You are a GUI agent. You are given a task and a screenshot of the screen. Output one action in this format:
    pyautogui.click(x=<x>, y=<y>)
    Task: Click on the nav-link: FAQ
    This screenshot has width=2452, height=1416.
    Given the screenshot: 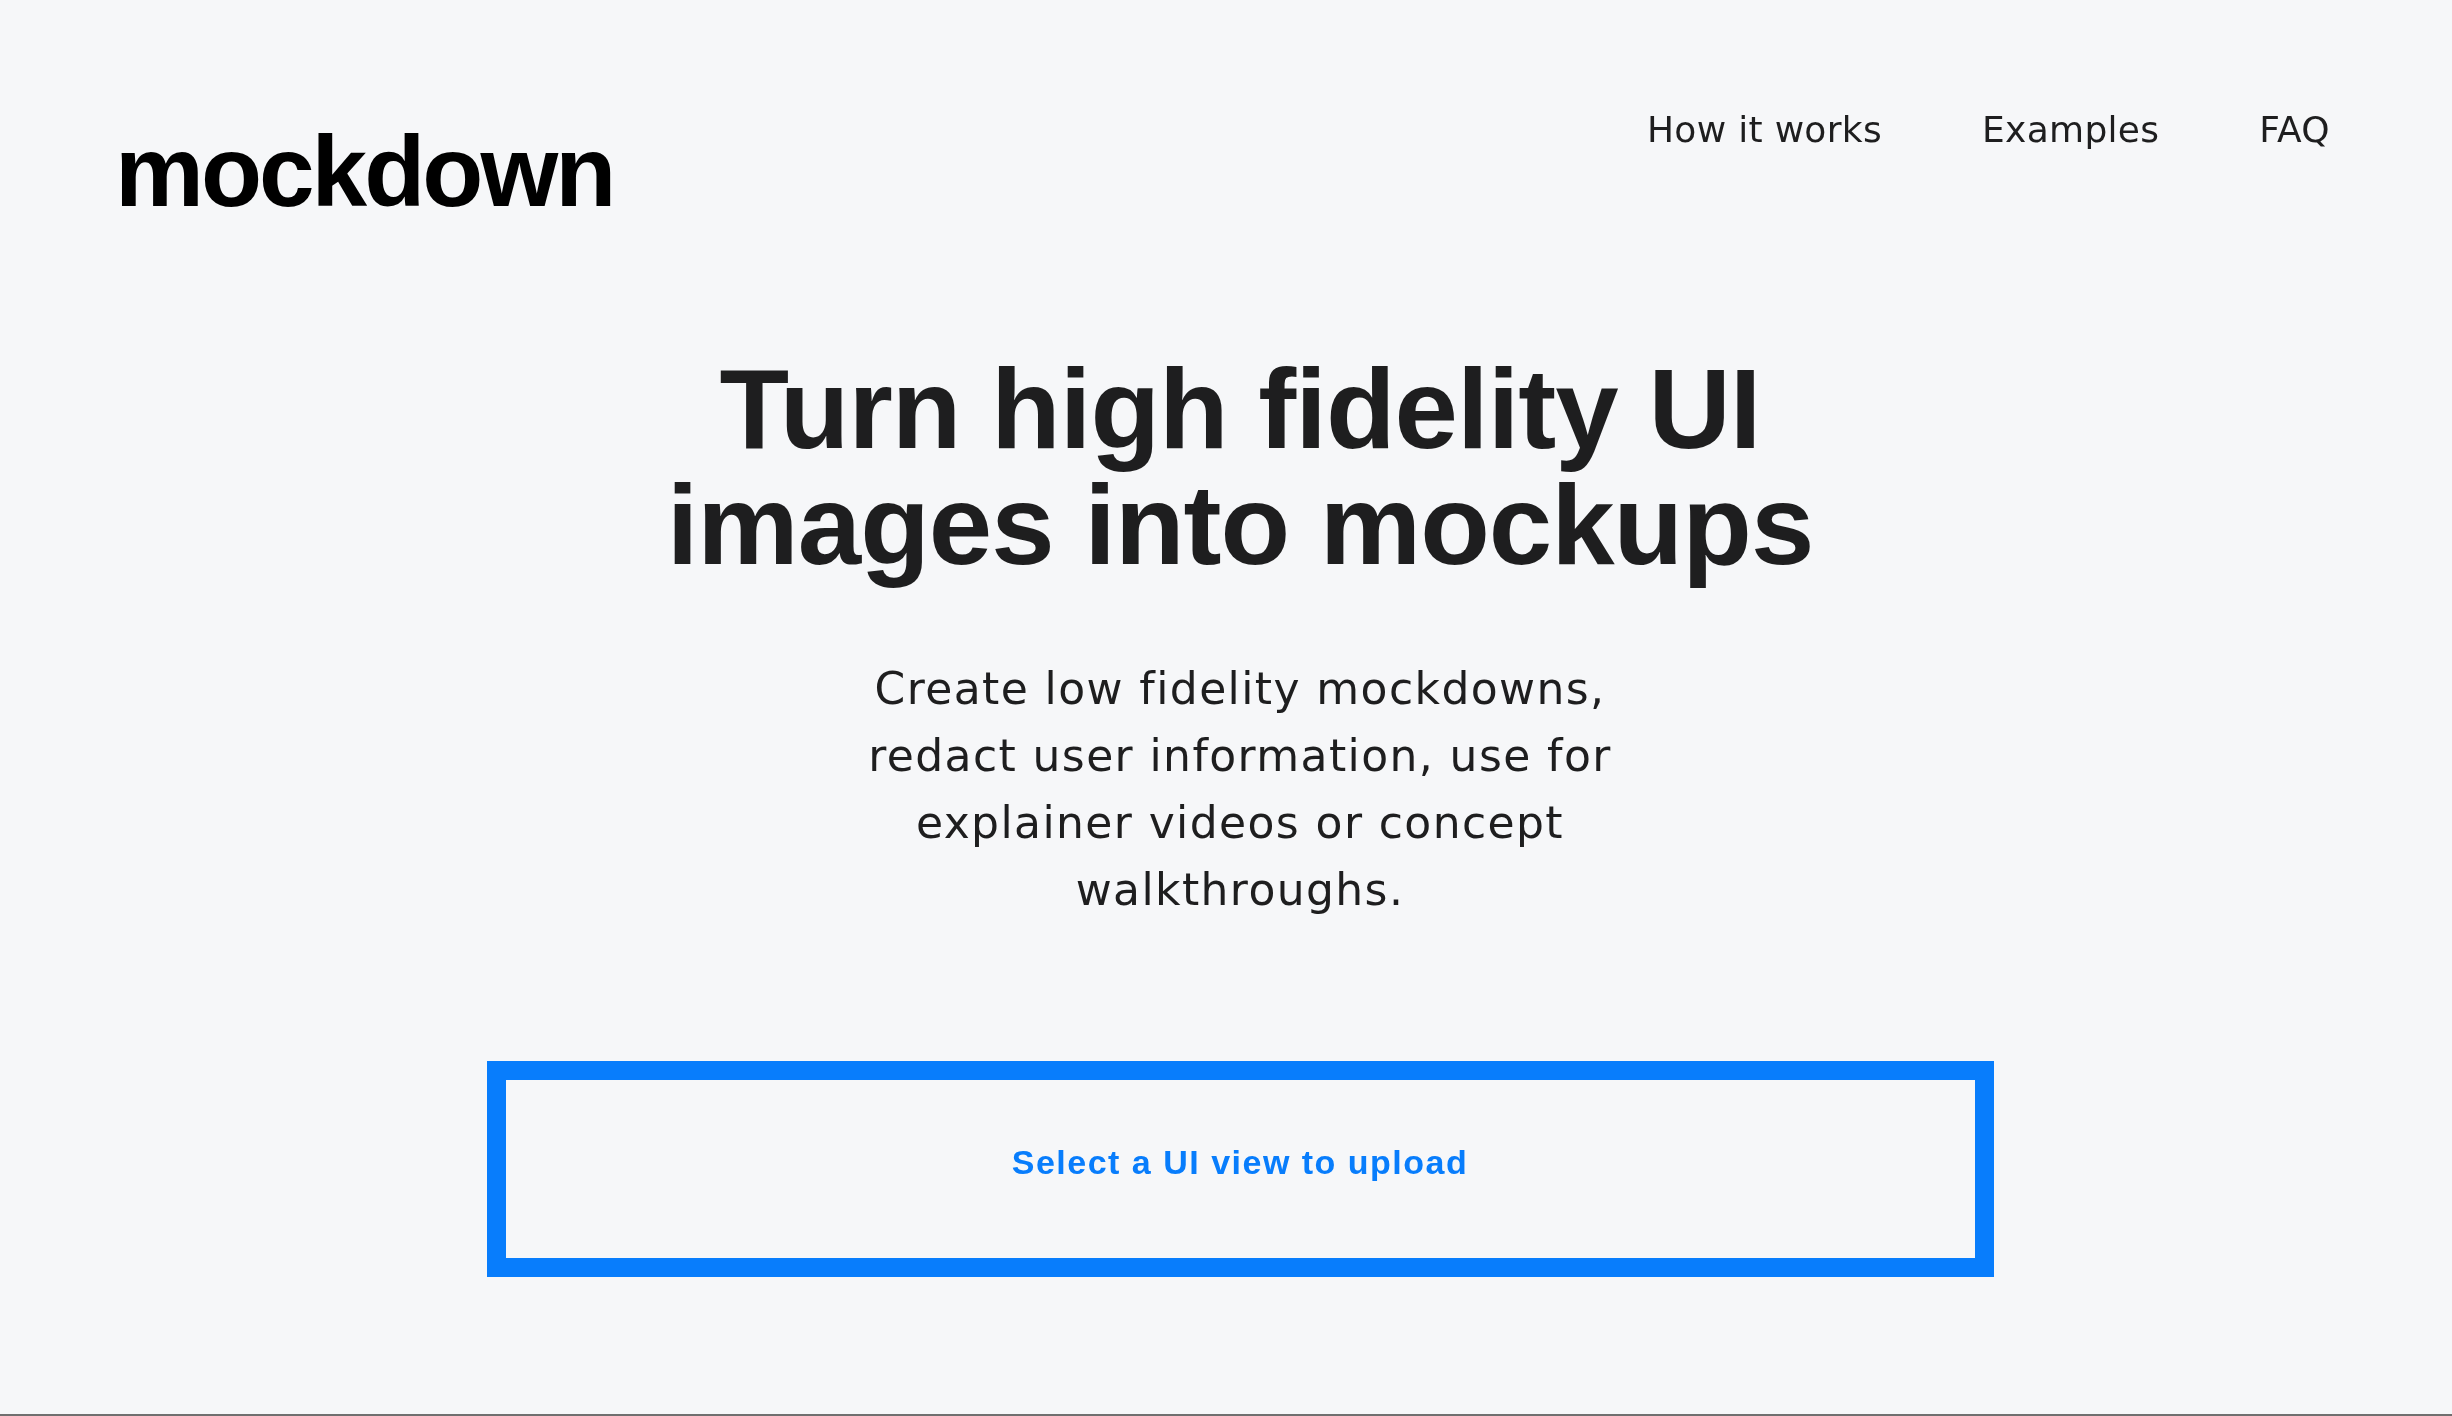 What is the action you would take?
    pyautogui.click(x=2294, y=130)
    